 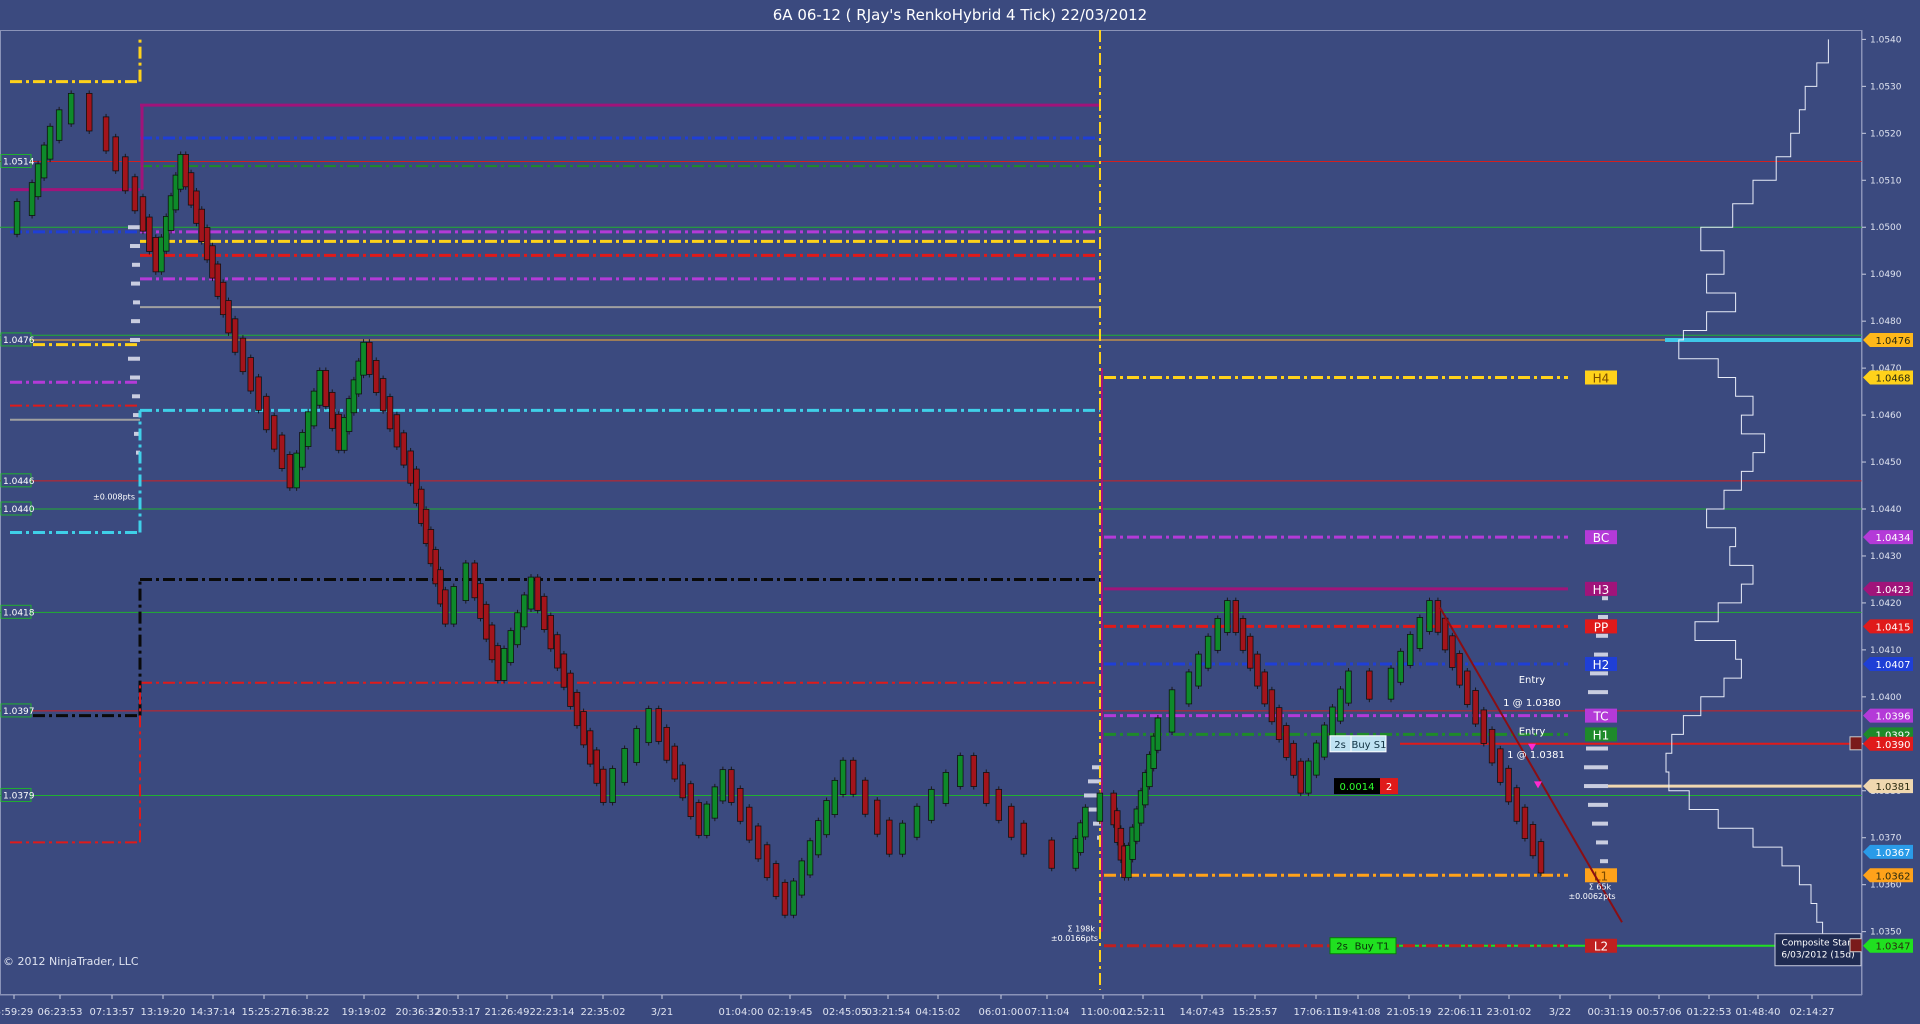 What do you see at coordinates (790, 1012) in the screenshot?
I see `x-tick-label: 02:19:45` at bounding box center [790, 1012].